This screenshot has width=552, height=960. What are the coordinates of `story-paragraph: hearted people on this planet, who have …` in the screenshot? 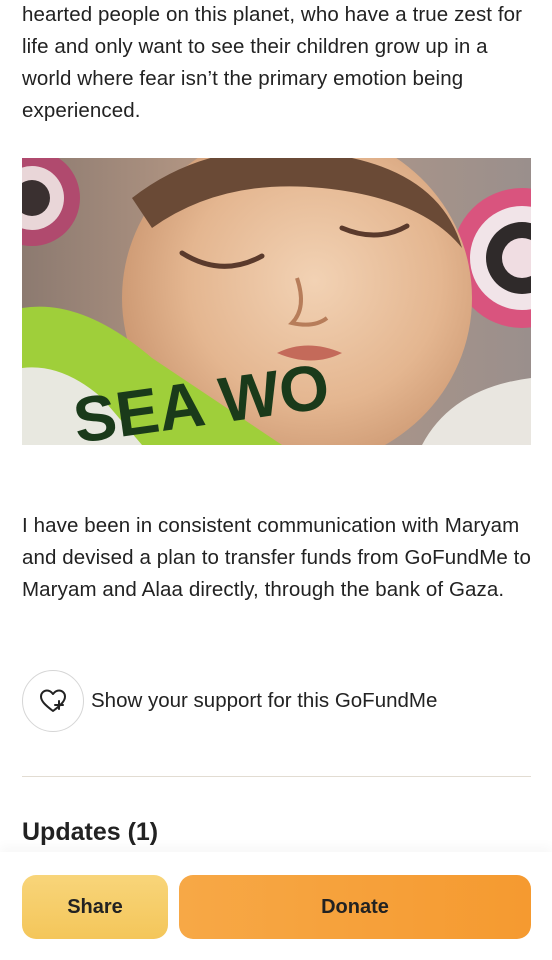 It's located at (272, 62).